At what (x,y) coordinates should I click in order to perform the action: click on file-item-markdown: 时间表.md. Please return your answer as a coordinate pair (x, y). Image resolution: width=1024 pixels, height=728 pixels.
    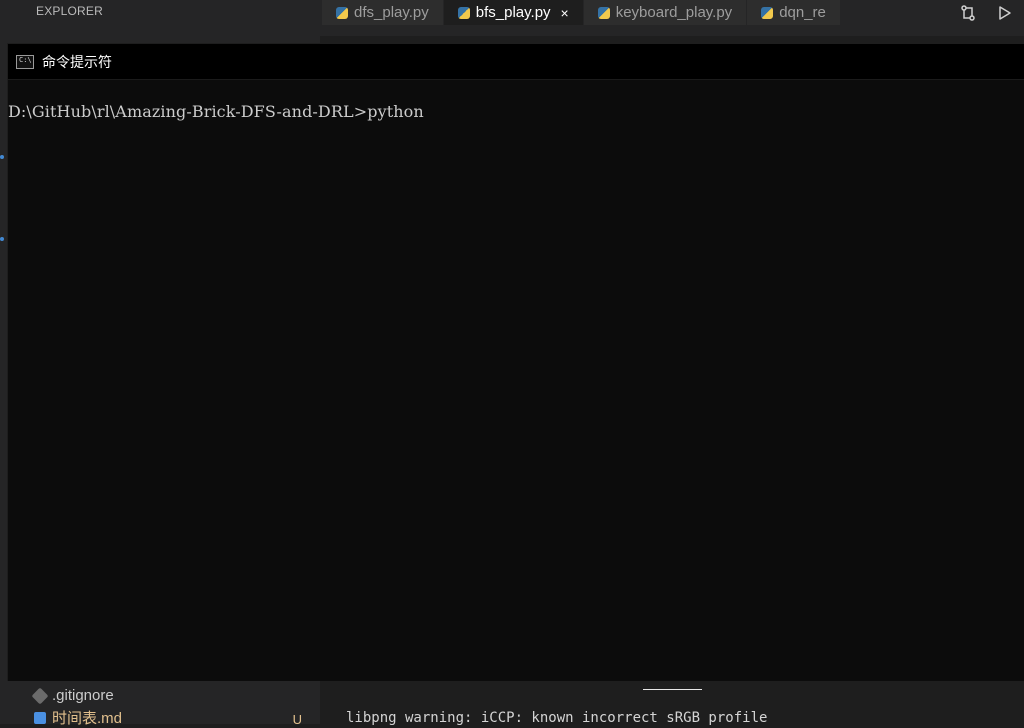
    Looking at the image, I should click on (78, 717).